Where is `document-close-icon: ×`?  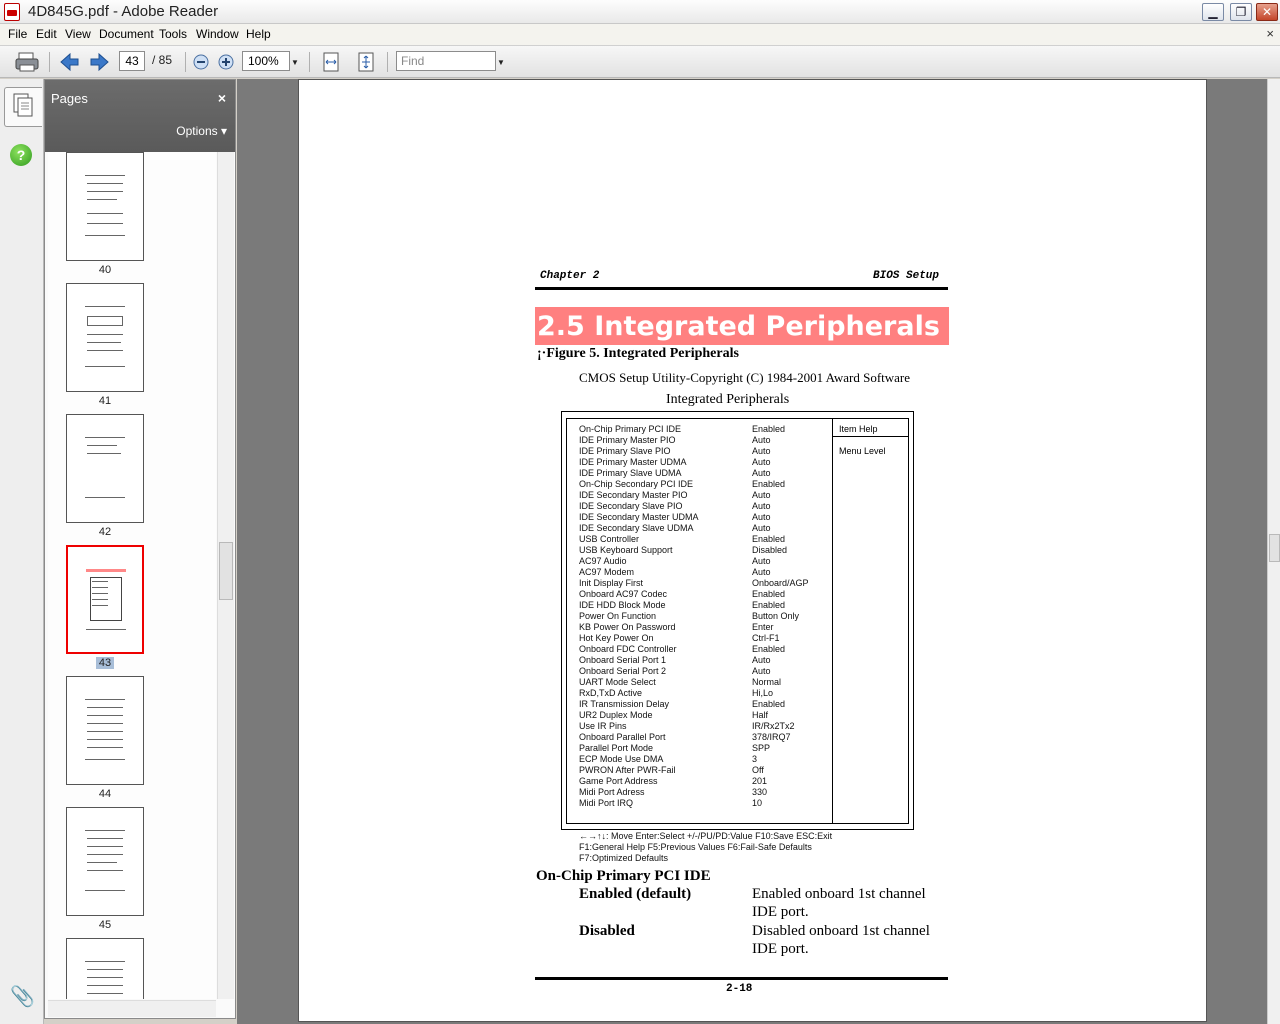
document-close-icon: × is located at coordinates (1270, 33).